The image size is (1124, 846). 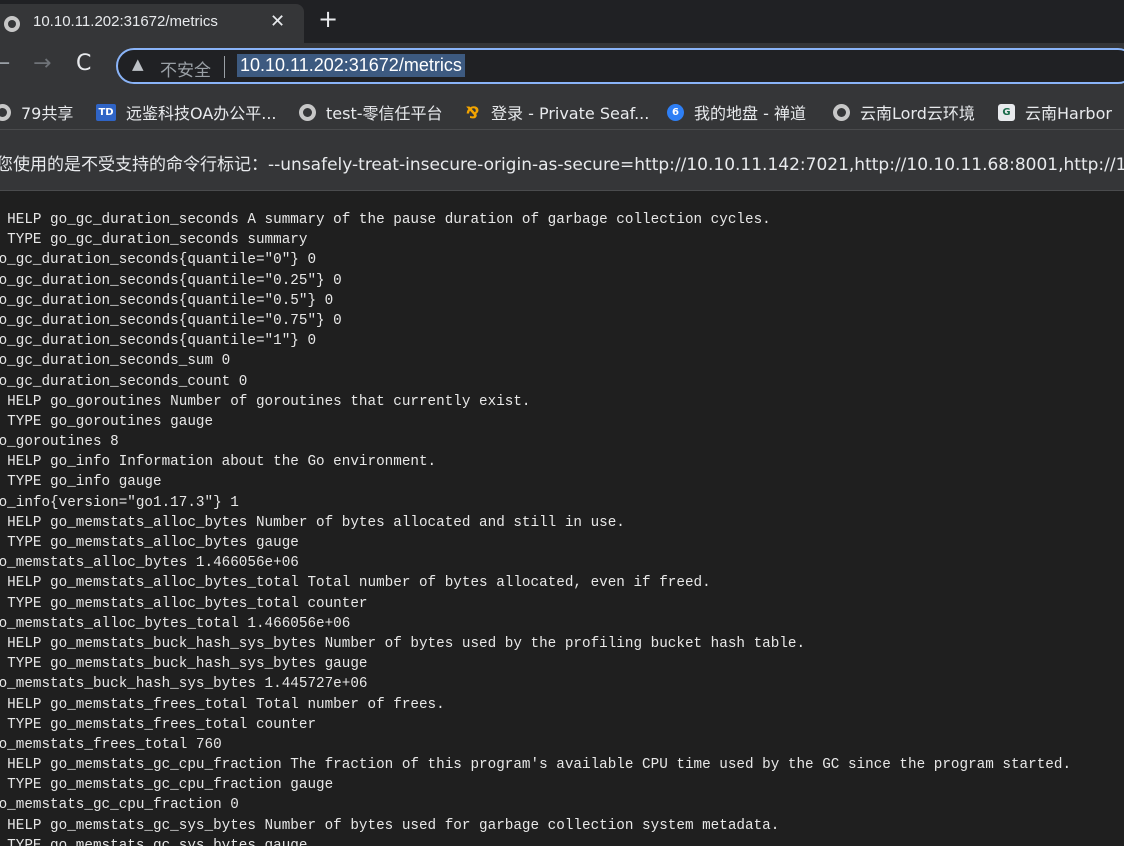 What do you see at coordinates (119, 805) in the screenshot?
I see `metric-line: go_memstats_gc_cpu_fraction 0` at bounding box center [119, 805].